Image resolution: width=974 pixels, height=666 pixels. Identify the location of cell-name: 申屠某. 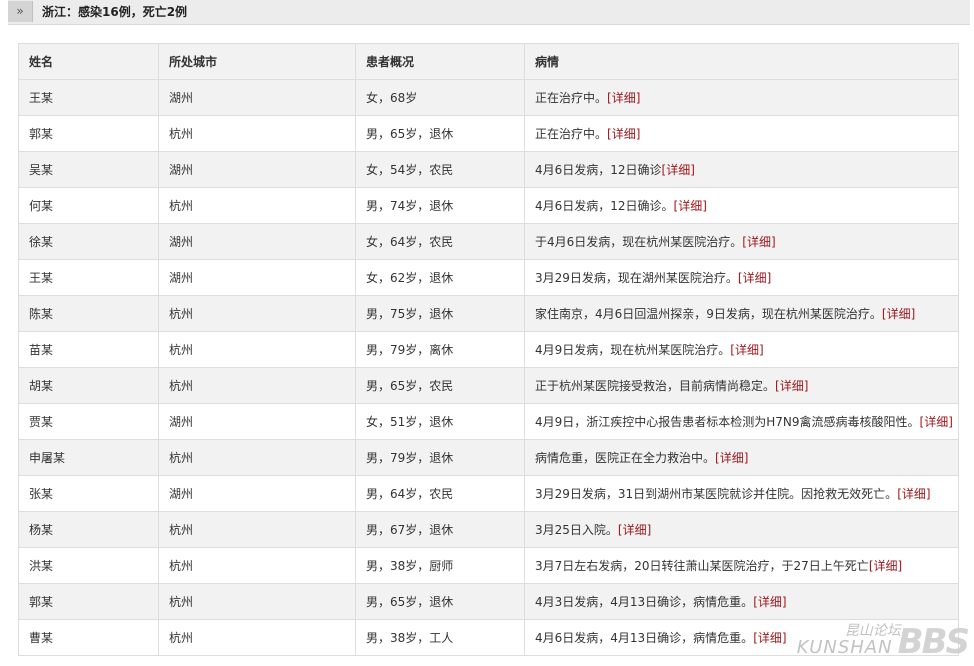
(88, 457).